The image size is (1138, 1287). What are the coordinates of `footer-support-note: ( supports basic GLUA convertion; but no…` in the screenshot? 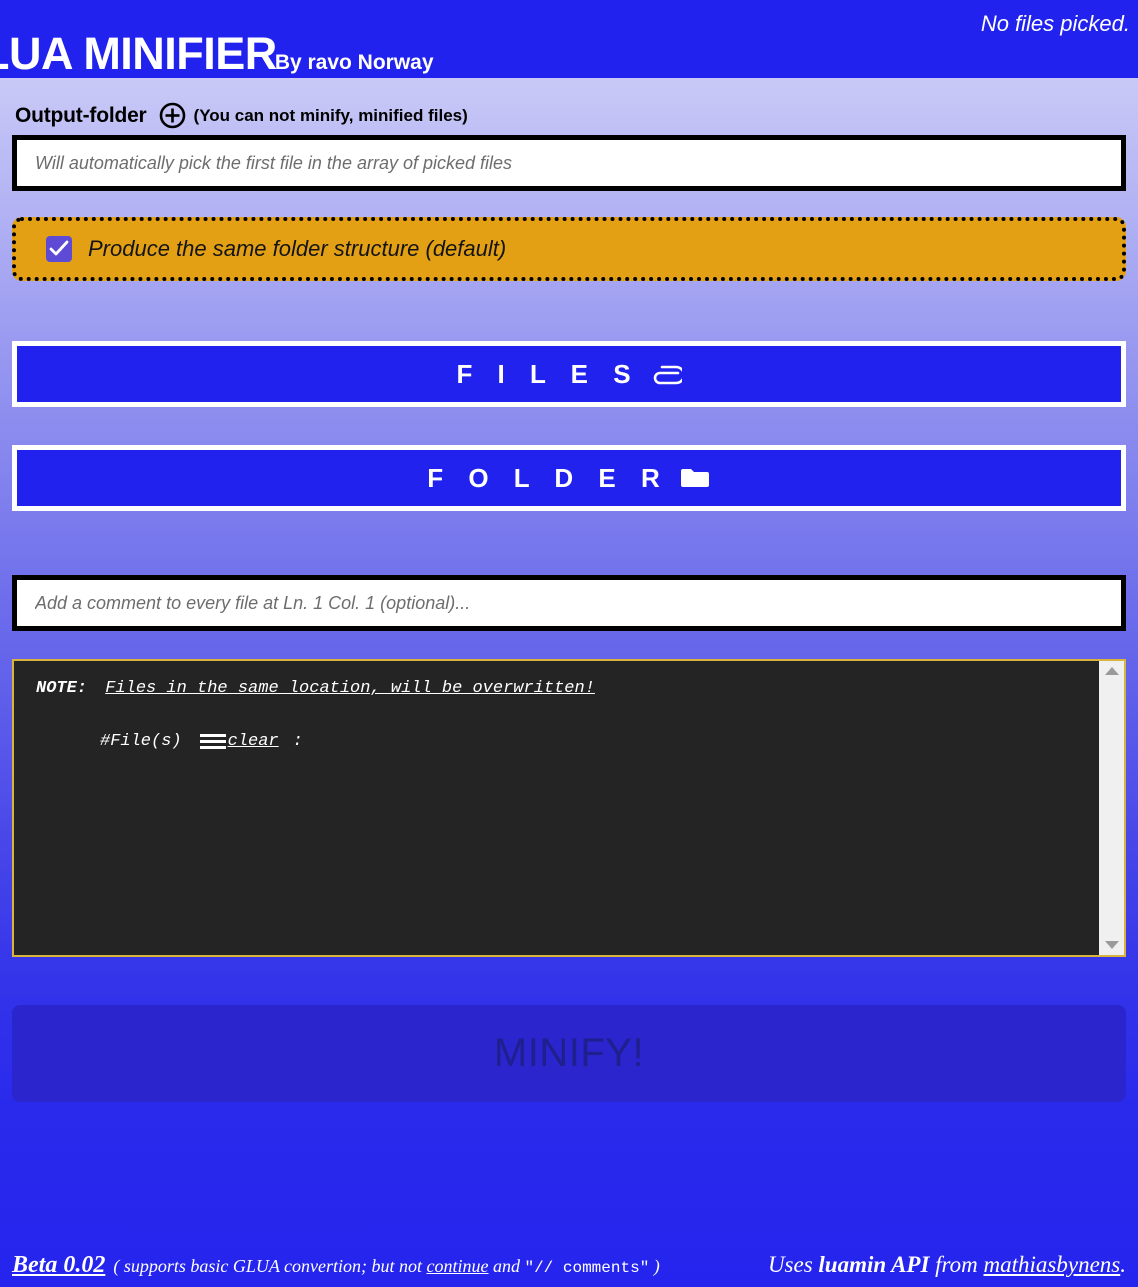 It's located at (386, 1266).